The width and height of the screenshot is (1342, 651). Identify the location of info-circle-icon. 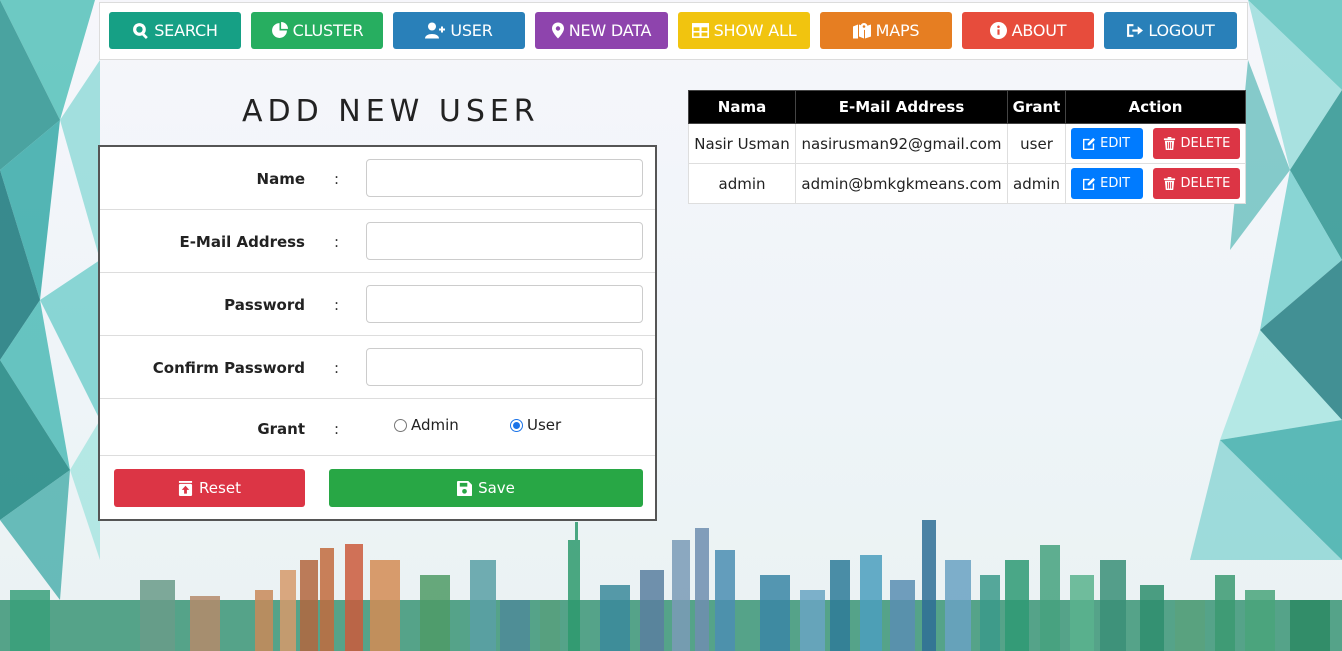
(998, 30).